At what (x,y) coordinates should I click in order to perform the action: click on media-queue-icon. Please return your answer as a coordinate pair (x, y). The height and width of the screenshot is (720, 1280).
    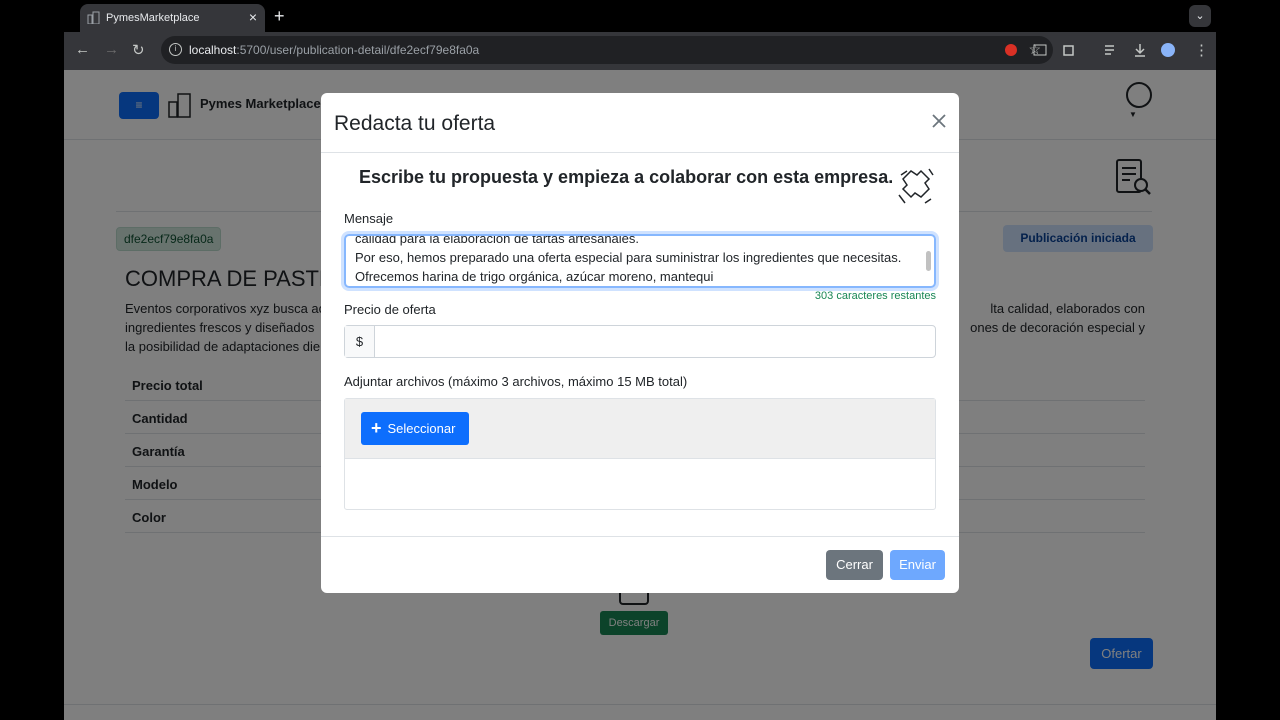
    Looking at the image, I should click on (1111, 50).